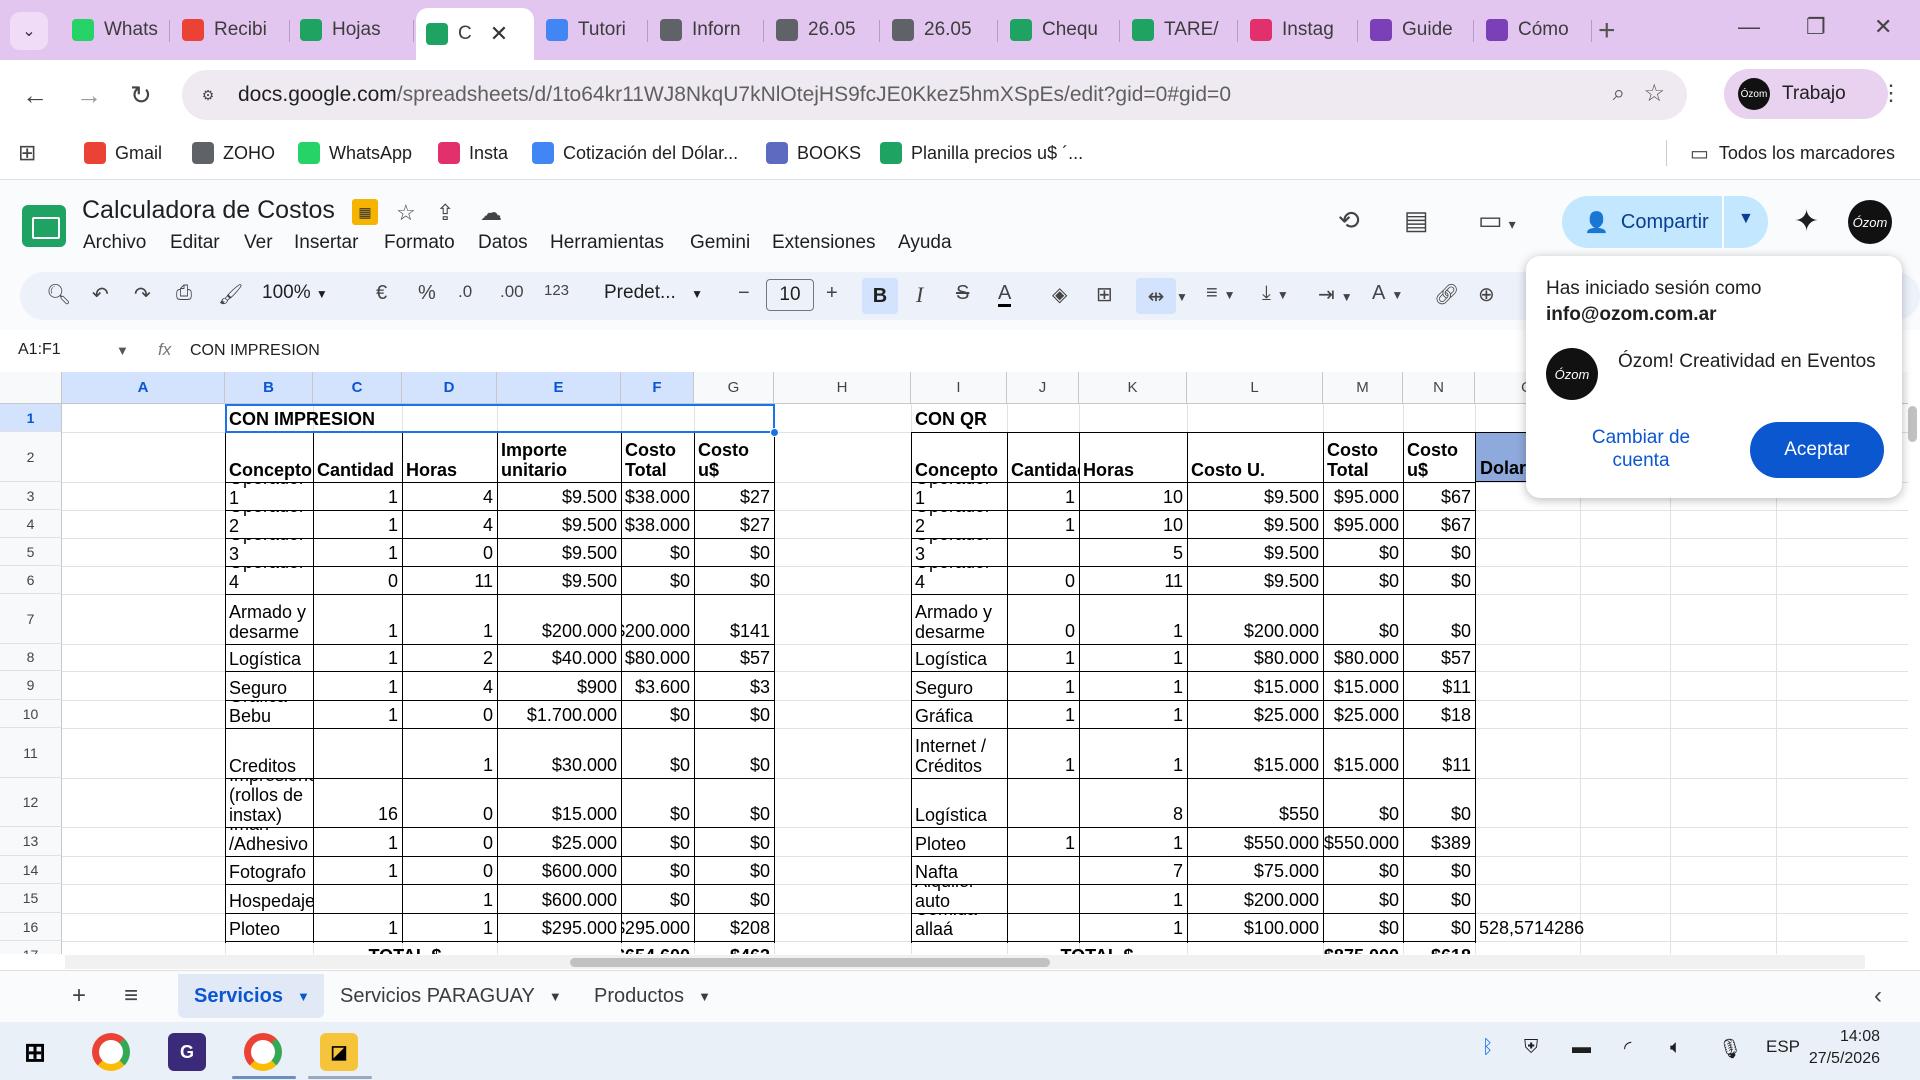 The width and height of the screenshot is (1920, 1080). Describe the element at coordinates (1531, 1048) in the screenshot. I see `security-icon: ⛨` at that location.